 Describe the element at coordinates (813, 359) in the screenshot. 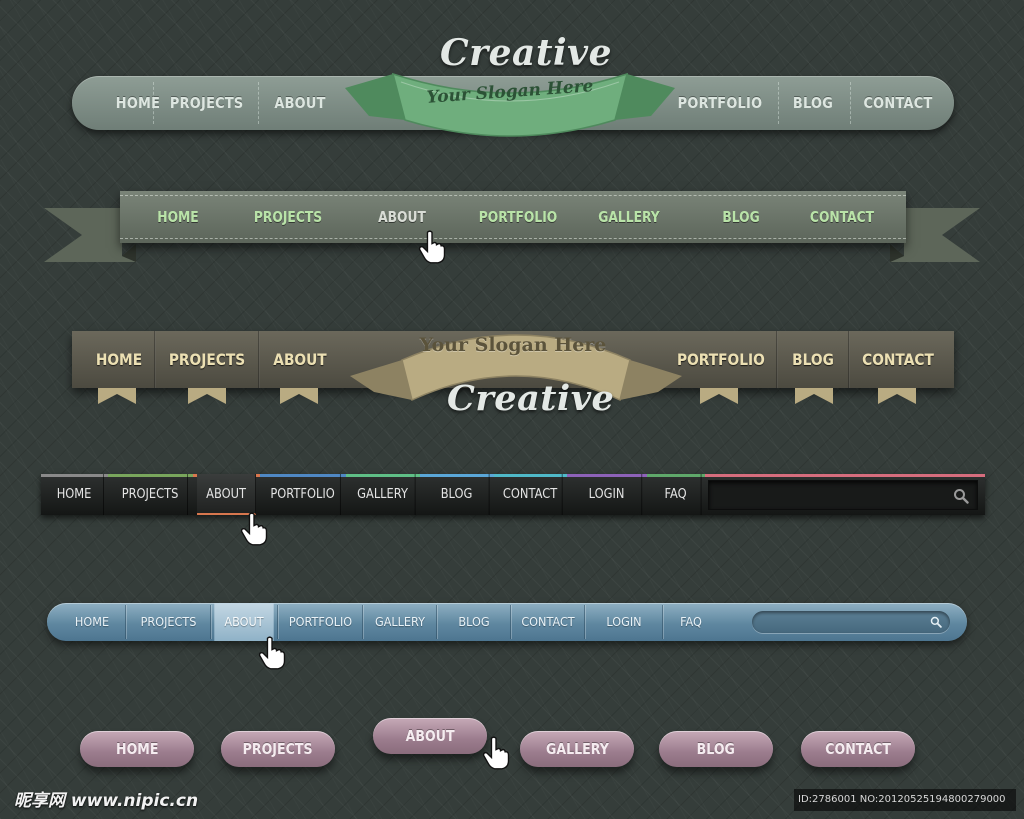

I see `nav3-item-blog: BLOG` at that location.